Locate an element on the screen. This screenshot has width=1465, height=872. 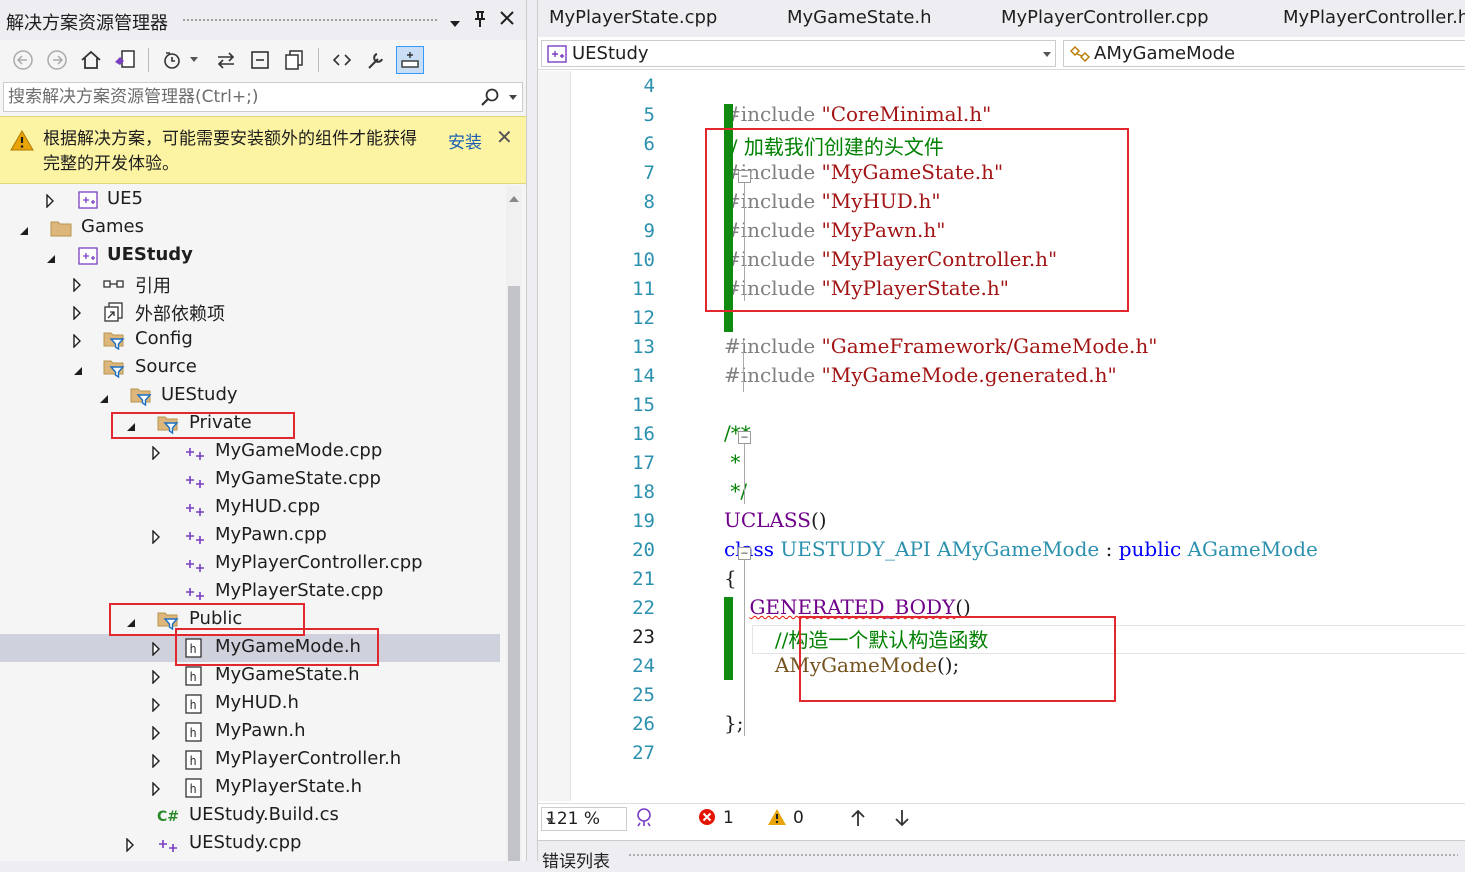
tab-mygamestate-h: MyGameState.h is located at coordinates (859, 17).